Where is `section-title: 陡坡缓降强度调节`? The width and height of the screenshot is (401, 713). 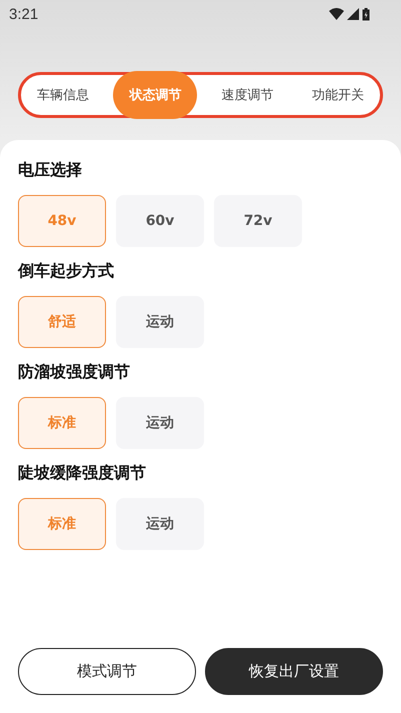 section-title: 陡坡缓降强度调节 is located at coordinates (82, 473).